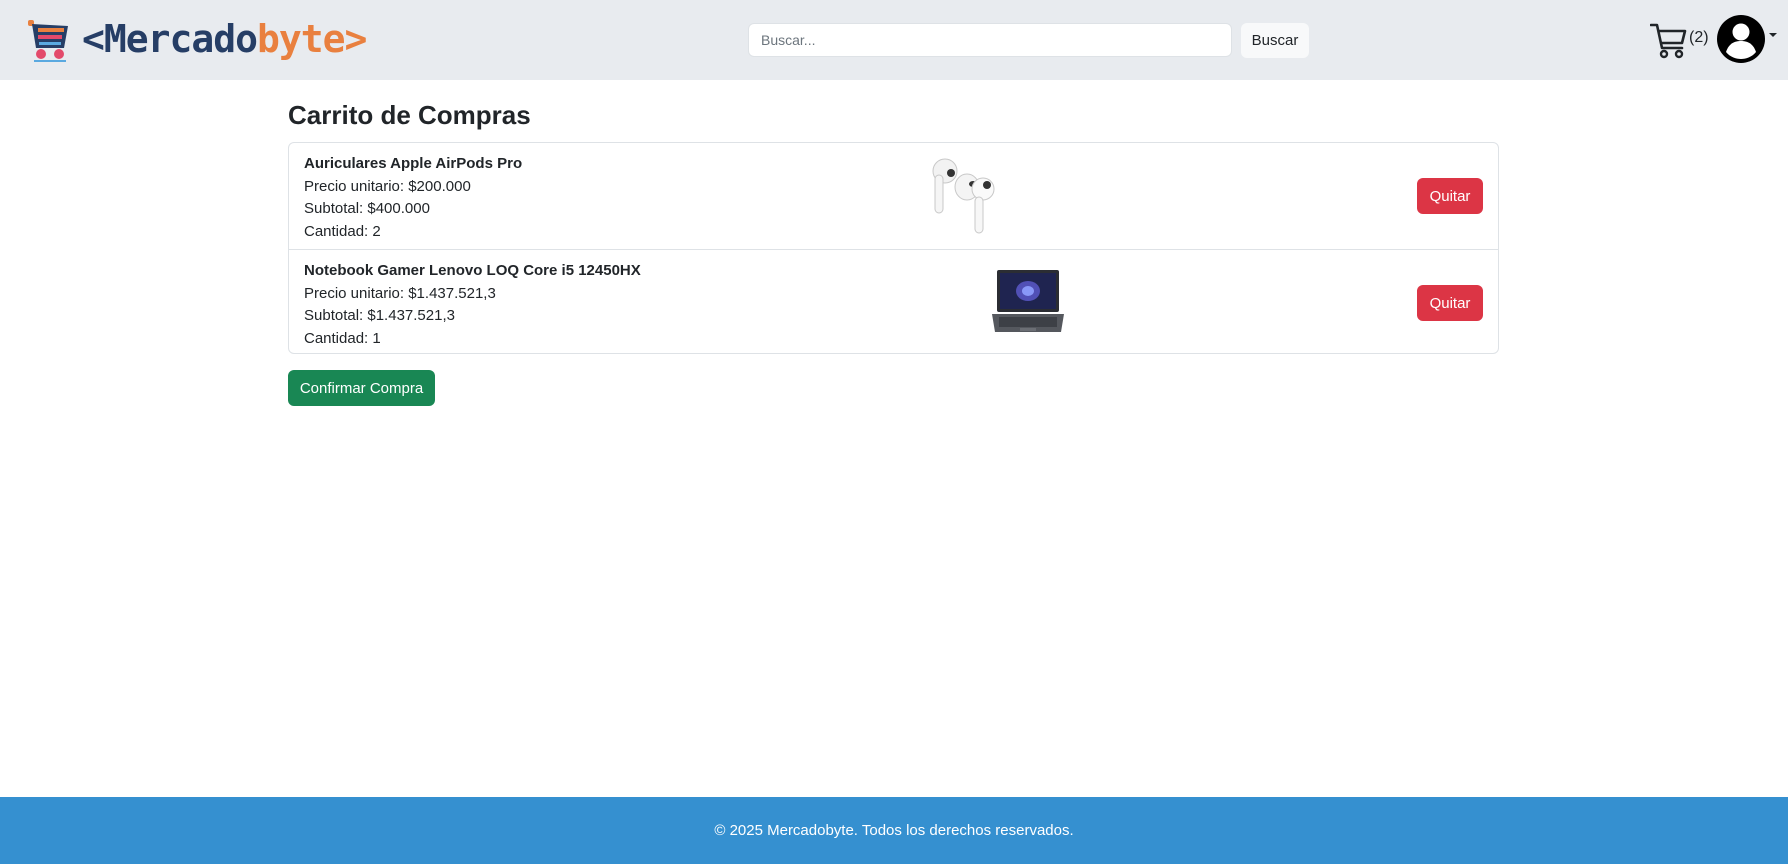 The width and height of the screenshot is (1788, 864). Describe the element at coordinates (224, 39) in the screenshot. I see `brand-name: <Mercadobyte>` at that location.